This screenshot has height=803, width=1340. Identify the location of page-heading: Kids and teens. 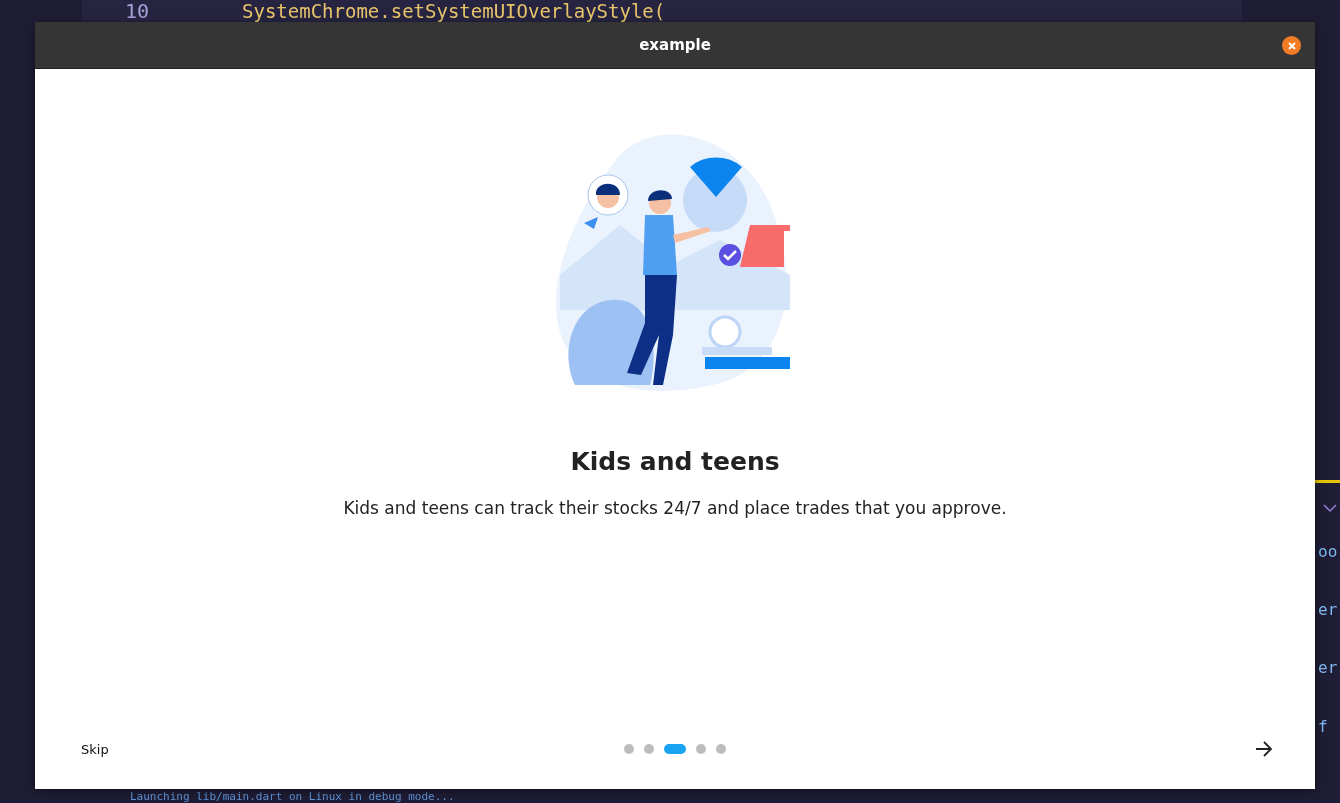
(675, 461).